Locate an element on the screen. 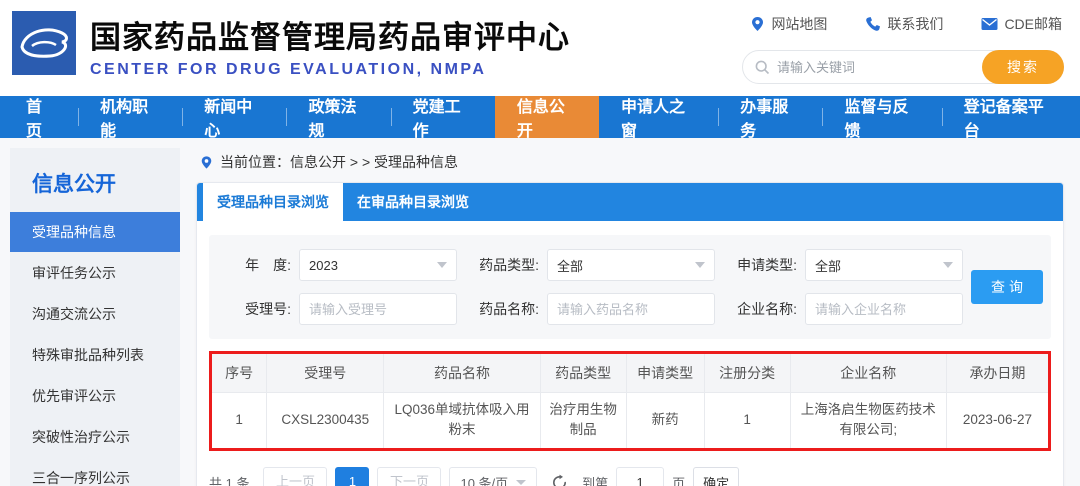 Image resolution: width=1080 pixels, height=486 pixels. next-page-button: 下一页 is located at coordinates (409, 476).